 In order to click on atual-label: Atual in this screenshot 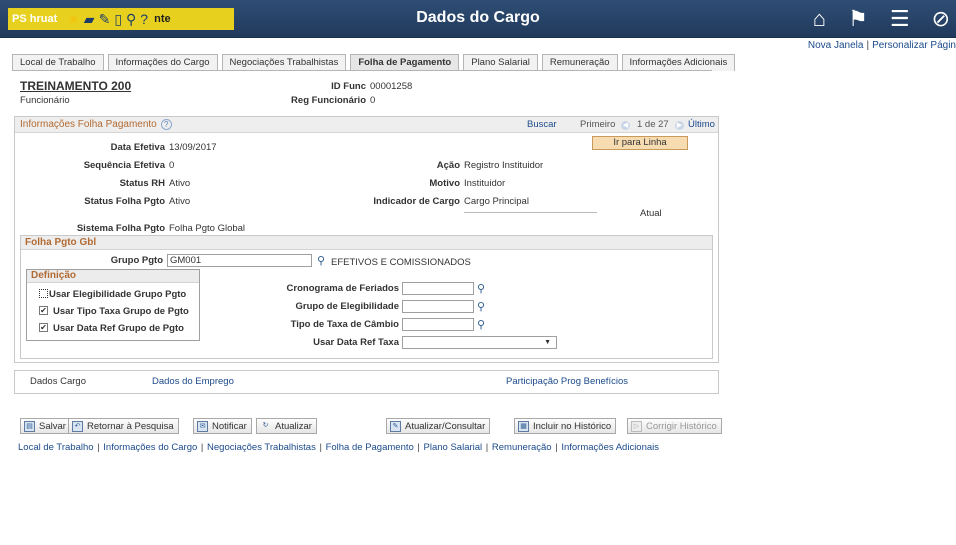, I will do `click(651, 213)`.